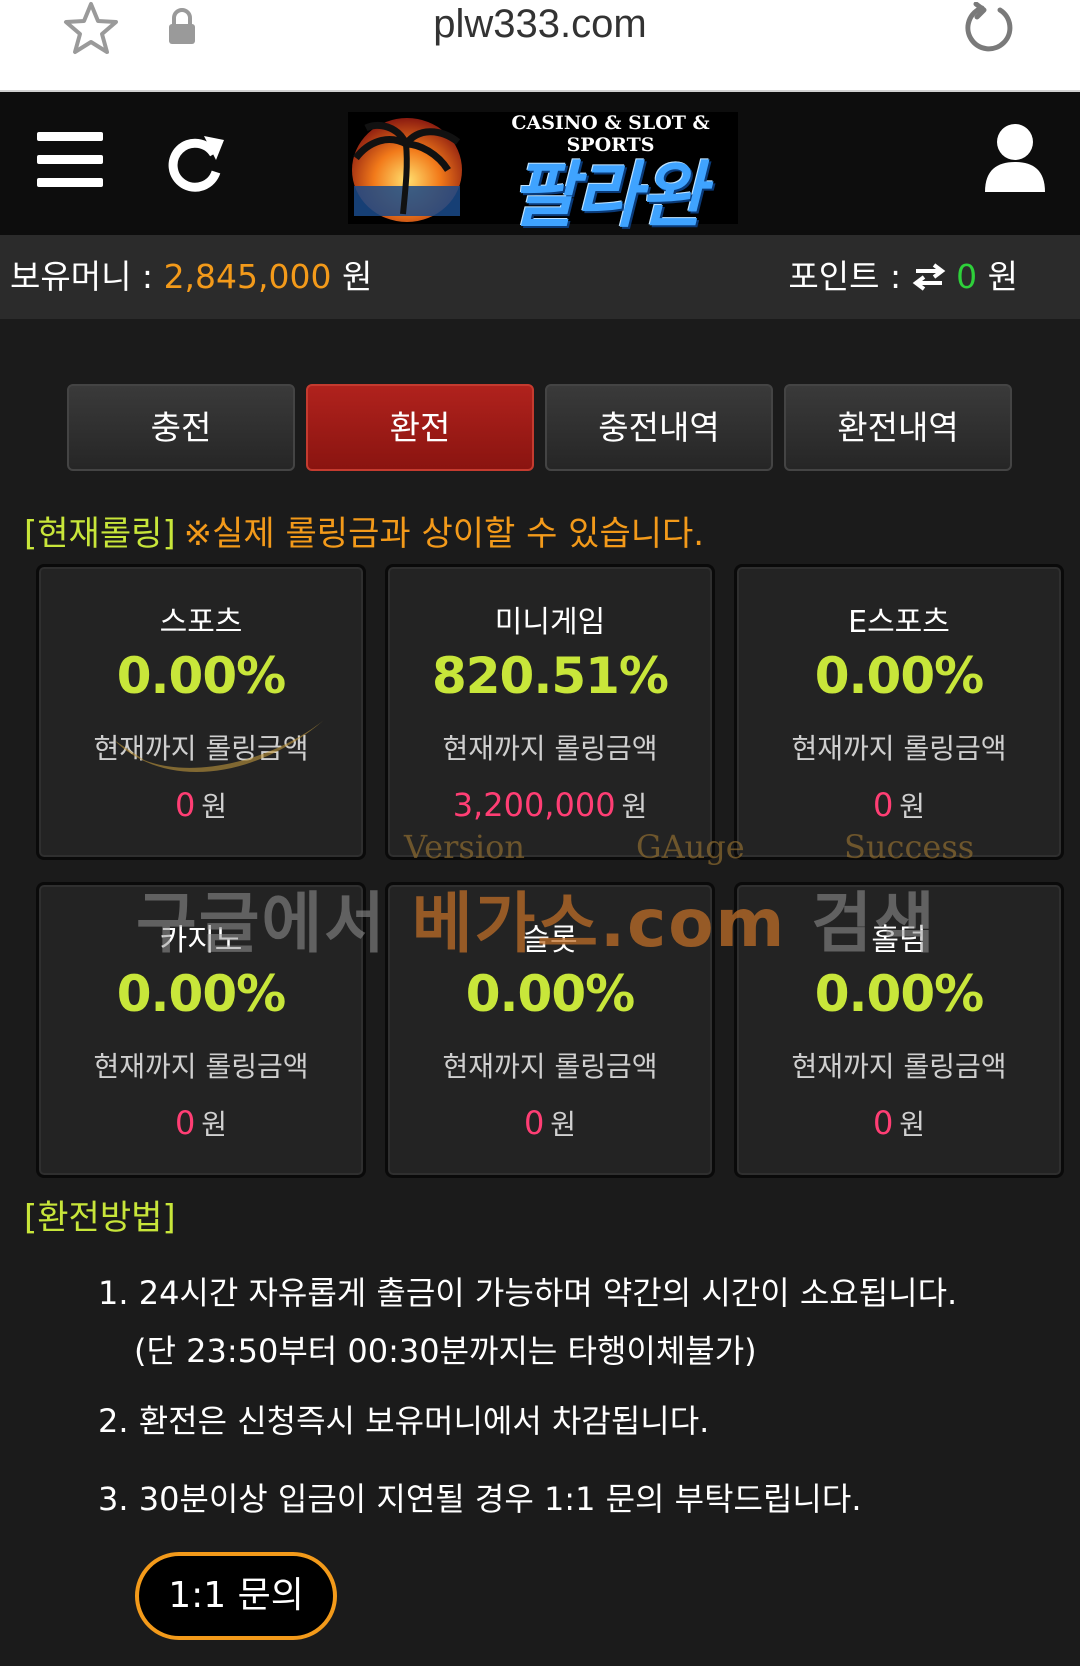  I want to click on rolling-section-title: [현재롤링] ※실제 롤링금과 상이할 수 있습니다., so click(364, 530).